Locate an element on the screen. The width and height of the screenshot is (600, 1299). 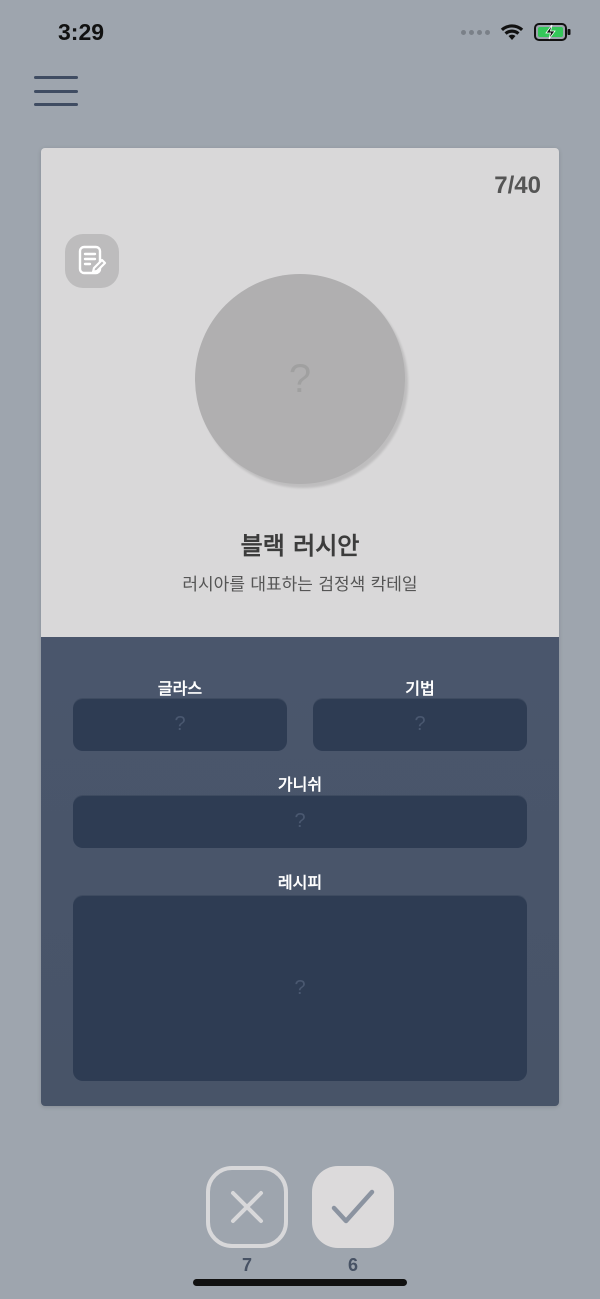
recipe-field: ? is located at coordinates (300, 988).